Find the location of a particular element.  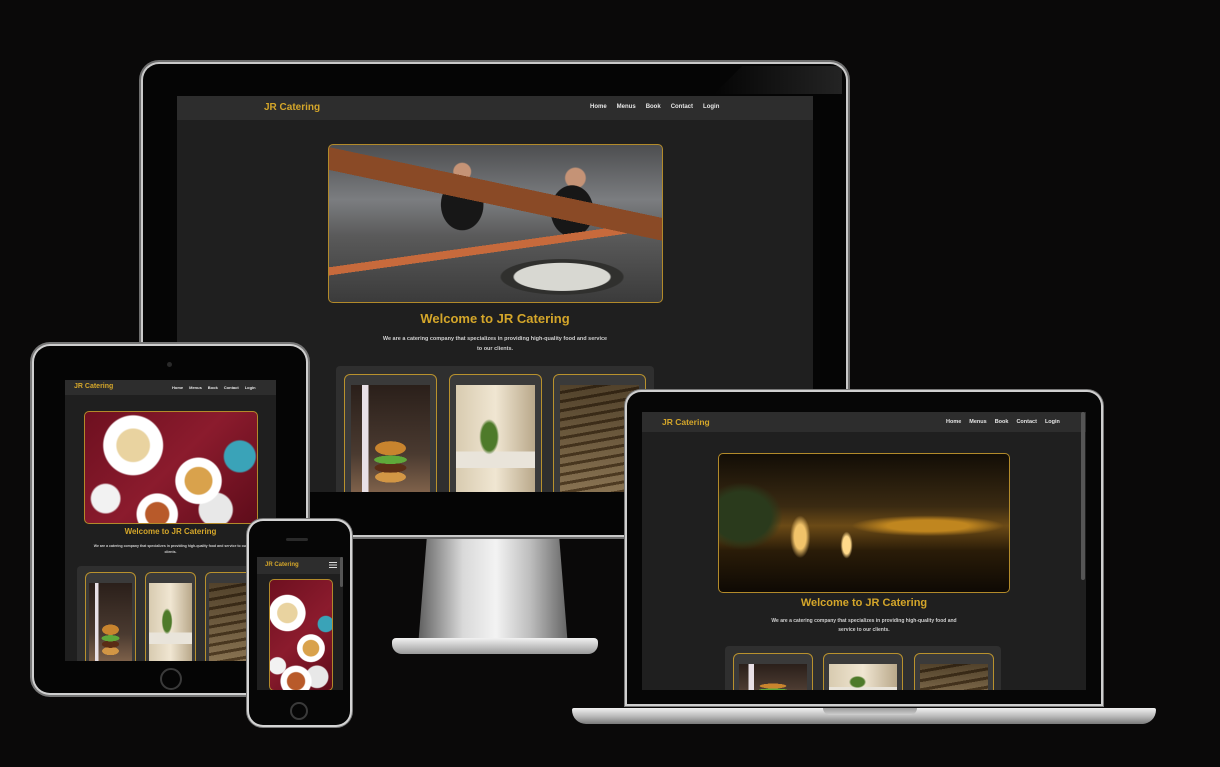

laptop-nav-home: Home is located at coordinates (953, 422).